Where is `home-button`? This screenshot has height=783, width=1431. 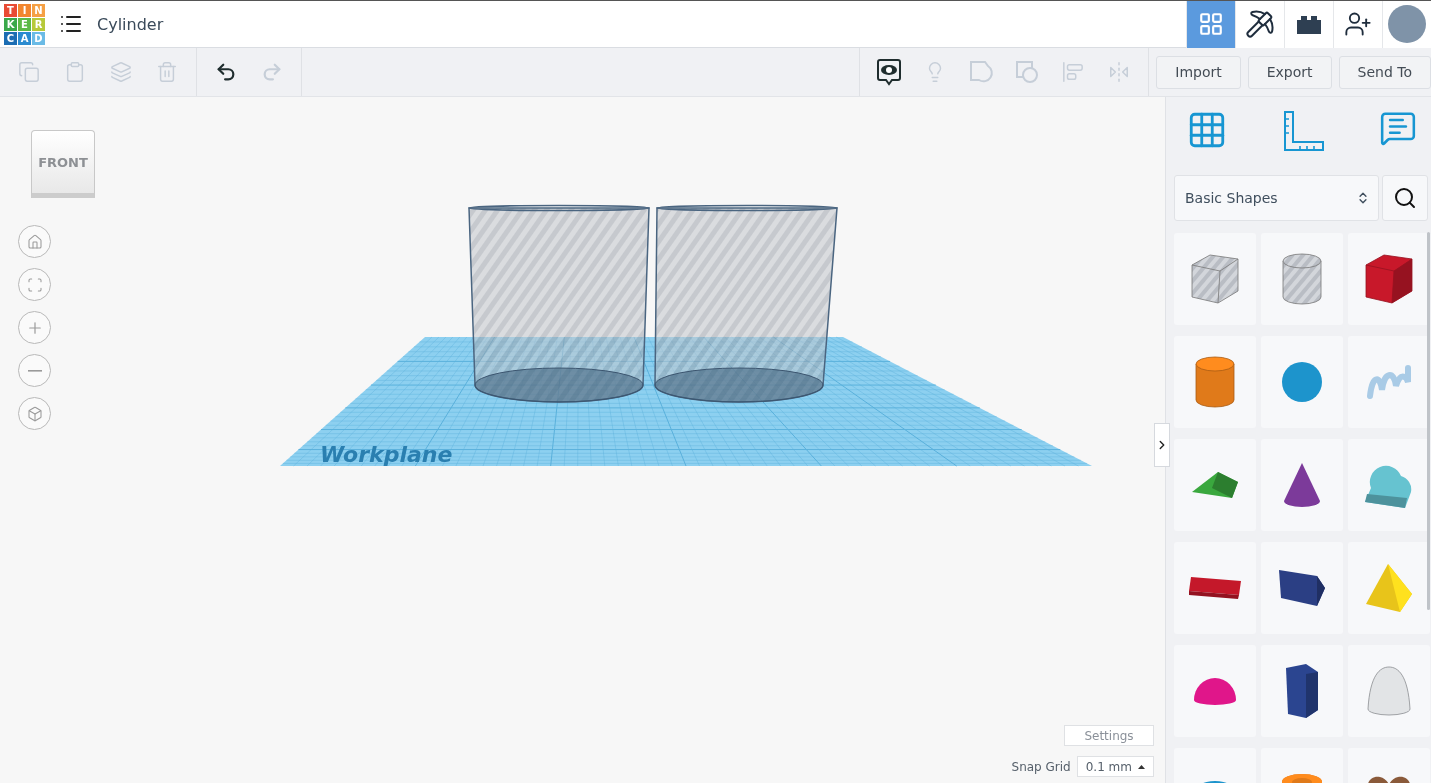 home-button is located at coordinates (34, 241).